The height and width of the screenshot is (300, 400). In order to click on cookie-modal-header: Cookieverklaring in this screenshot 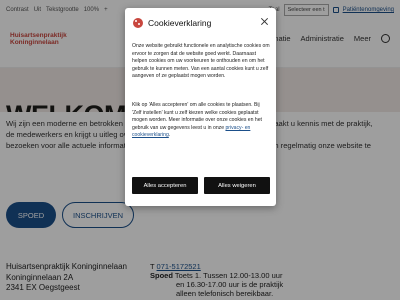, I will do `click(172, 23)`.